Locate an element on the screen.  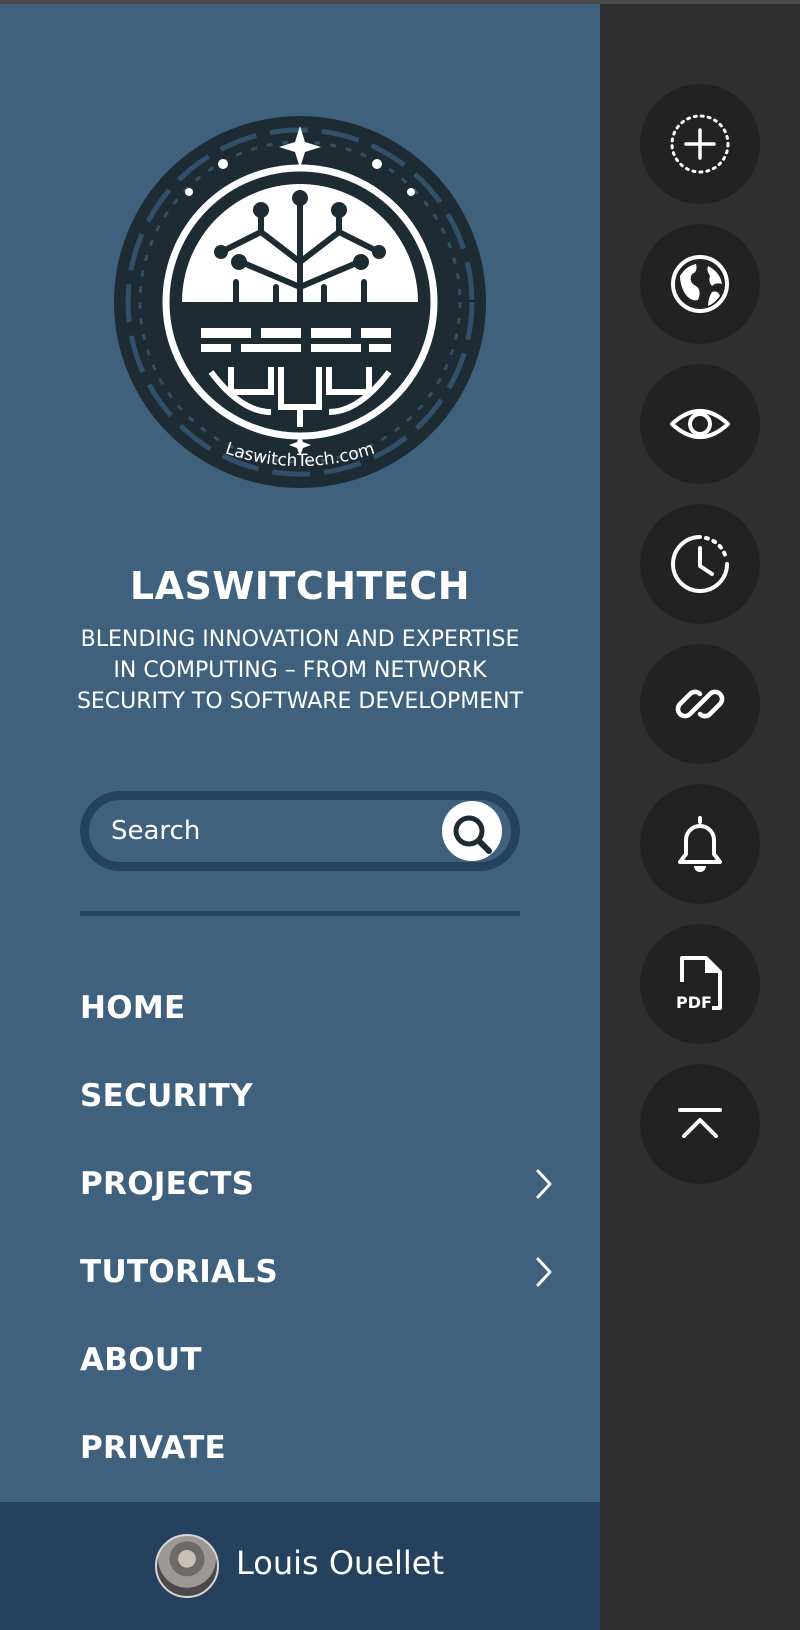
clock-history-icon is located at coordinates (700, 564).